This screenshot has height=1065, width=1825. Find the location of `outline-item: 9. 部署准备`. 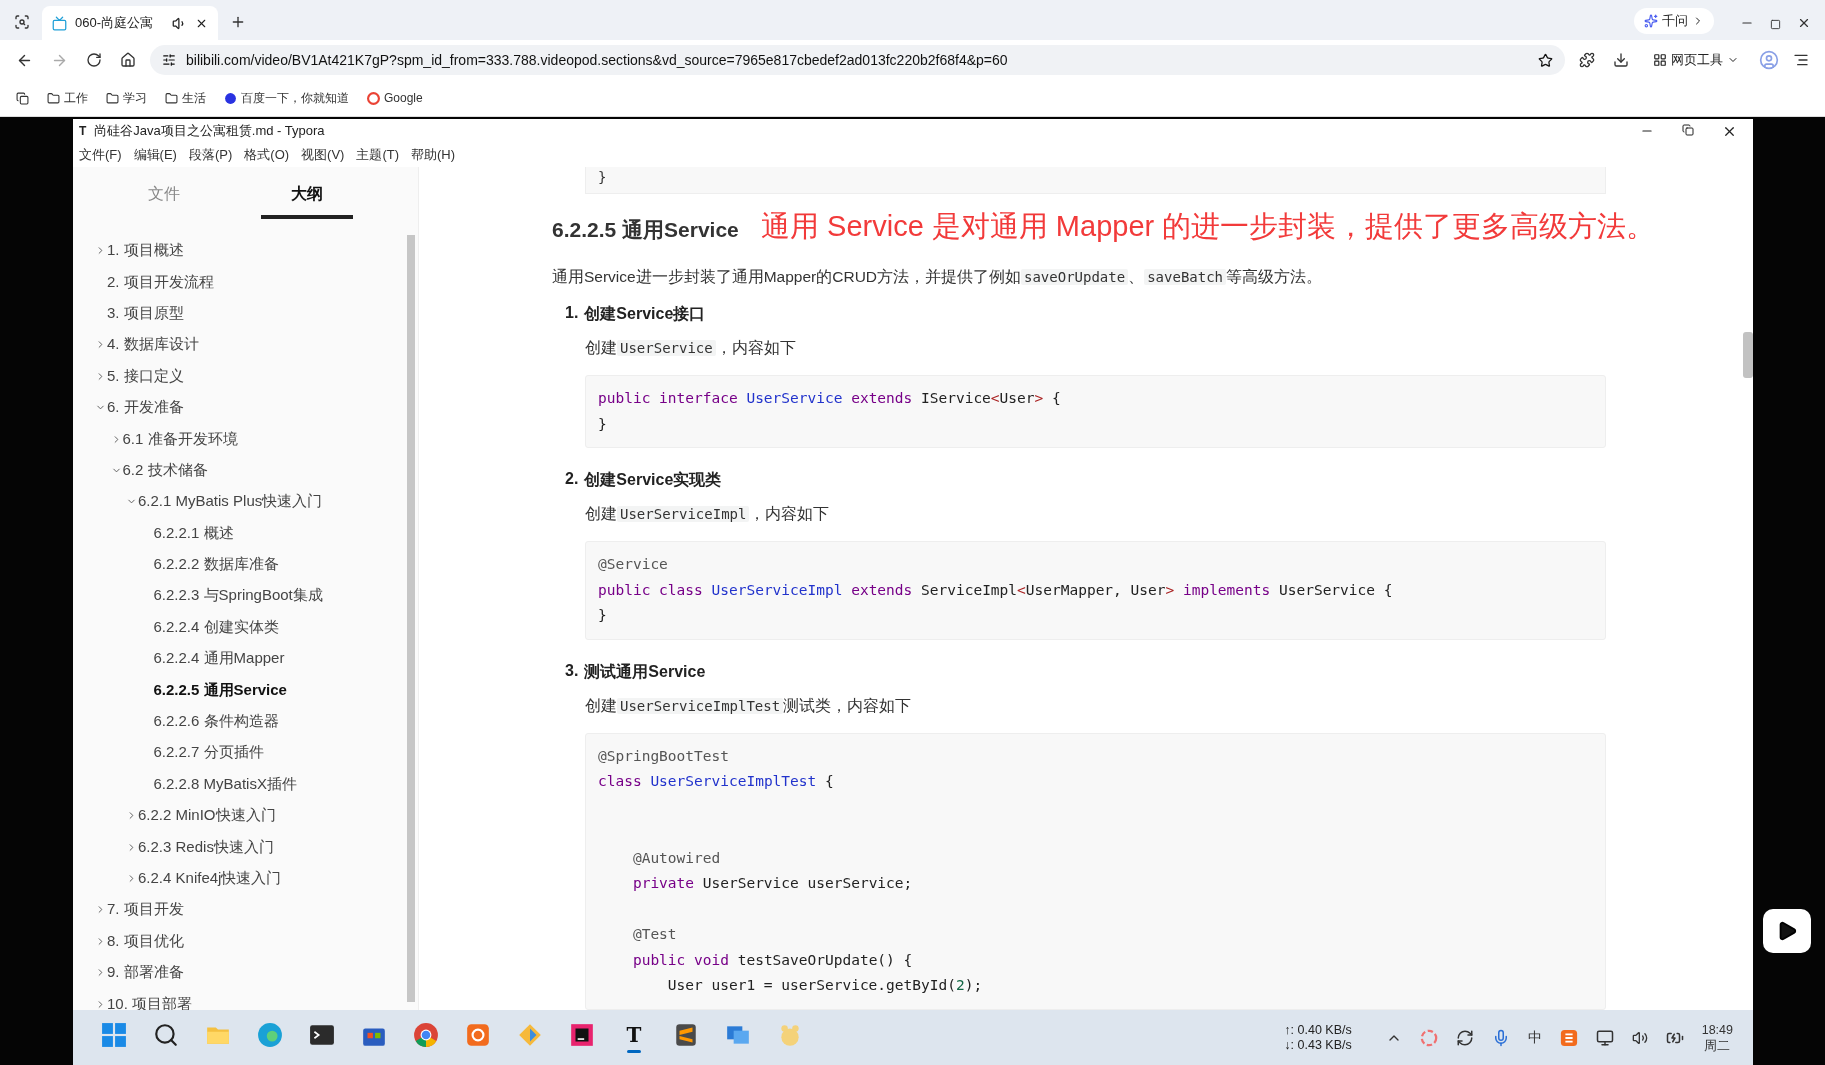

outline-item: 9. 部署准备 is located at coordinates (145, 973).